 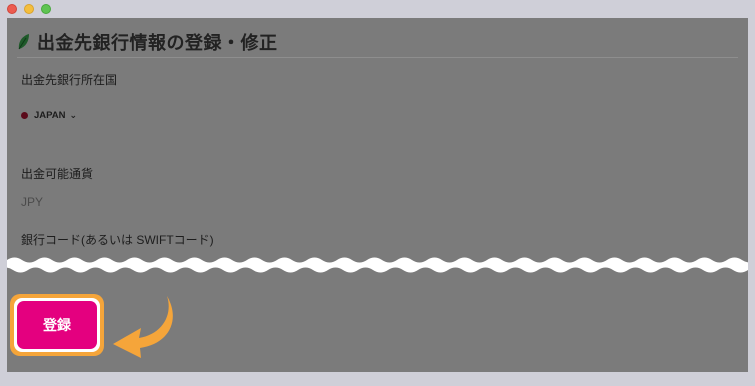 I want to click on currency-value: JPY, so click(x=32, y=202).